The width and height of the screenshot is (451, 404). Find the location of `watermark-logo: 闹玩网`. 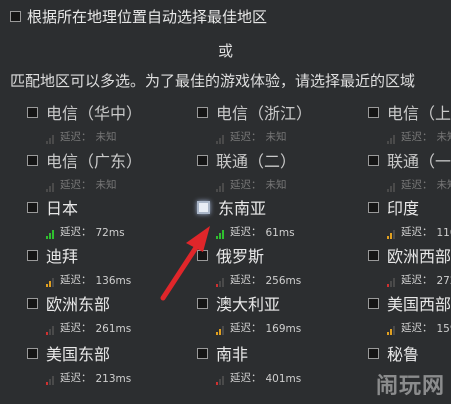

watermark-logo: 闹玩网 is located at coordinates (410, 386).